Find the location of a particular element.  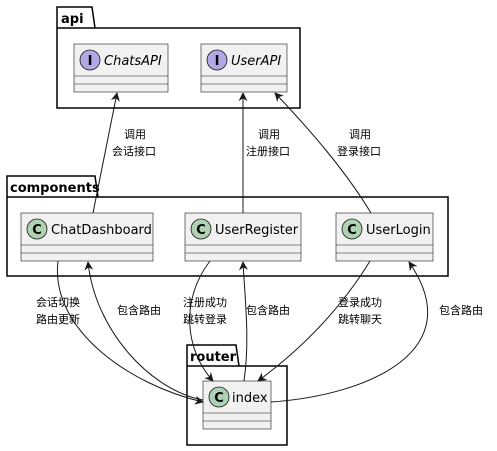

class-userapi: I UserAPI is located at coordinates (244, 68).